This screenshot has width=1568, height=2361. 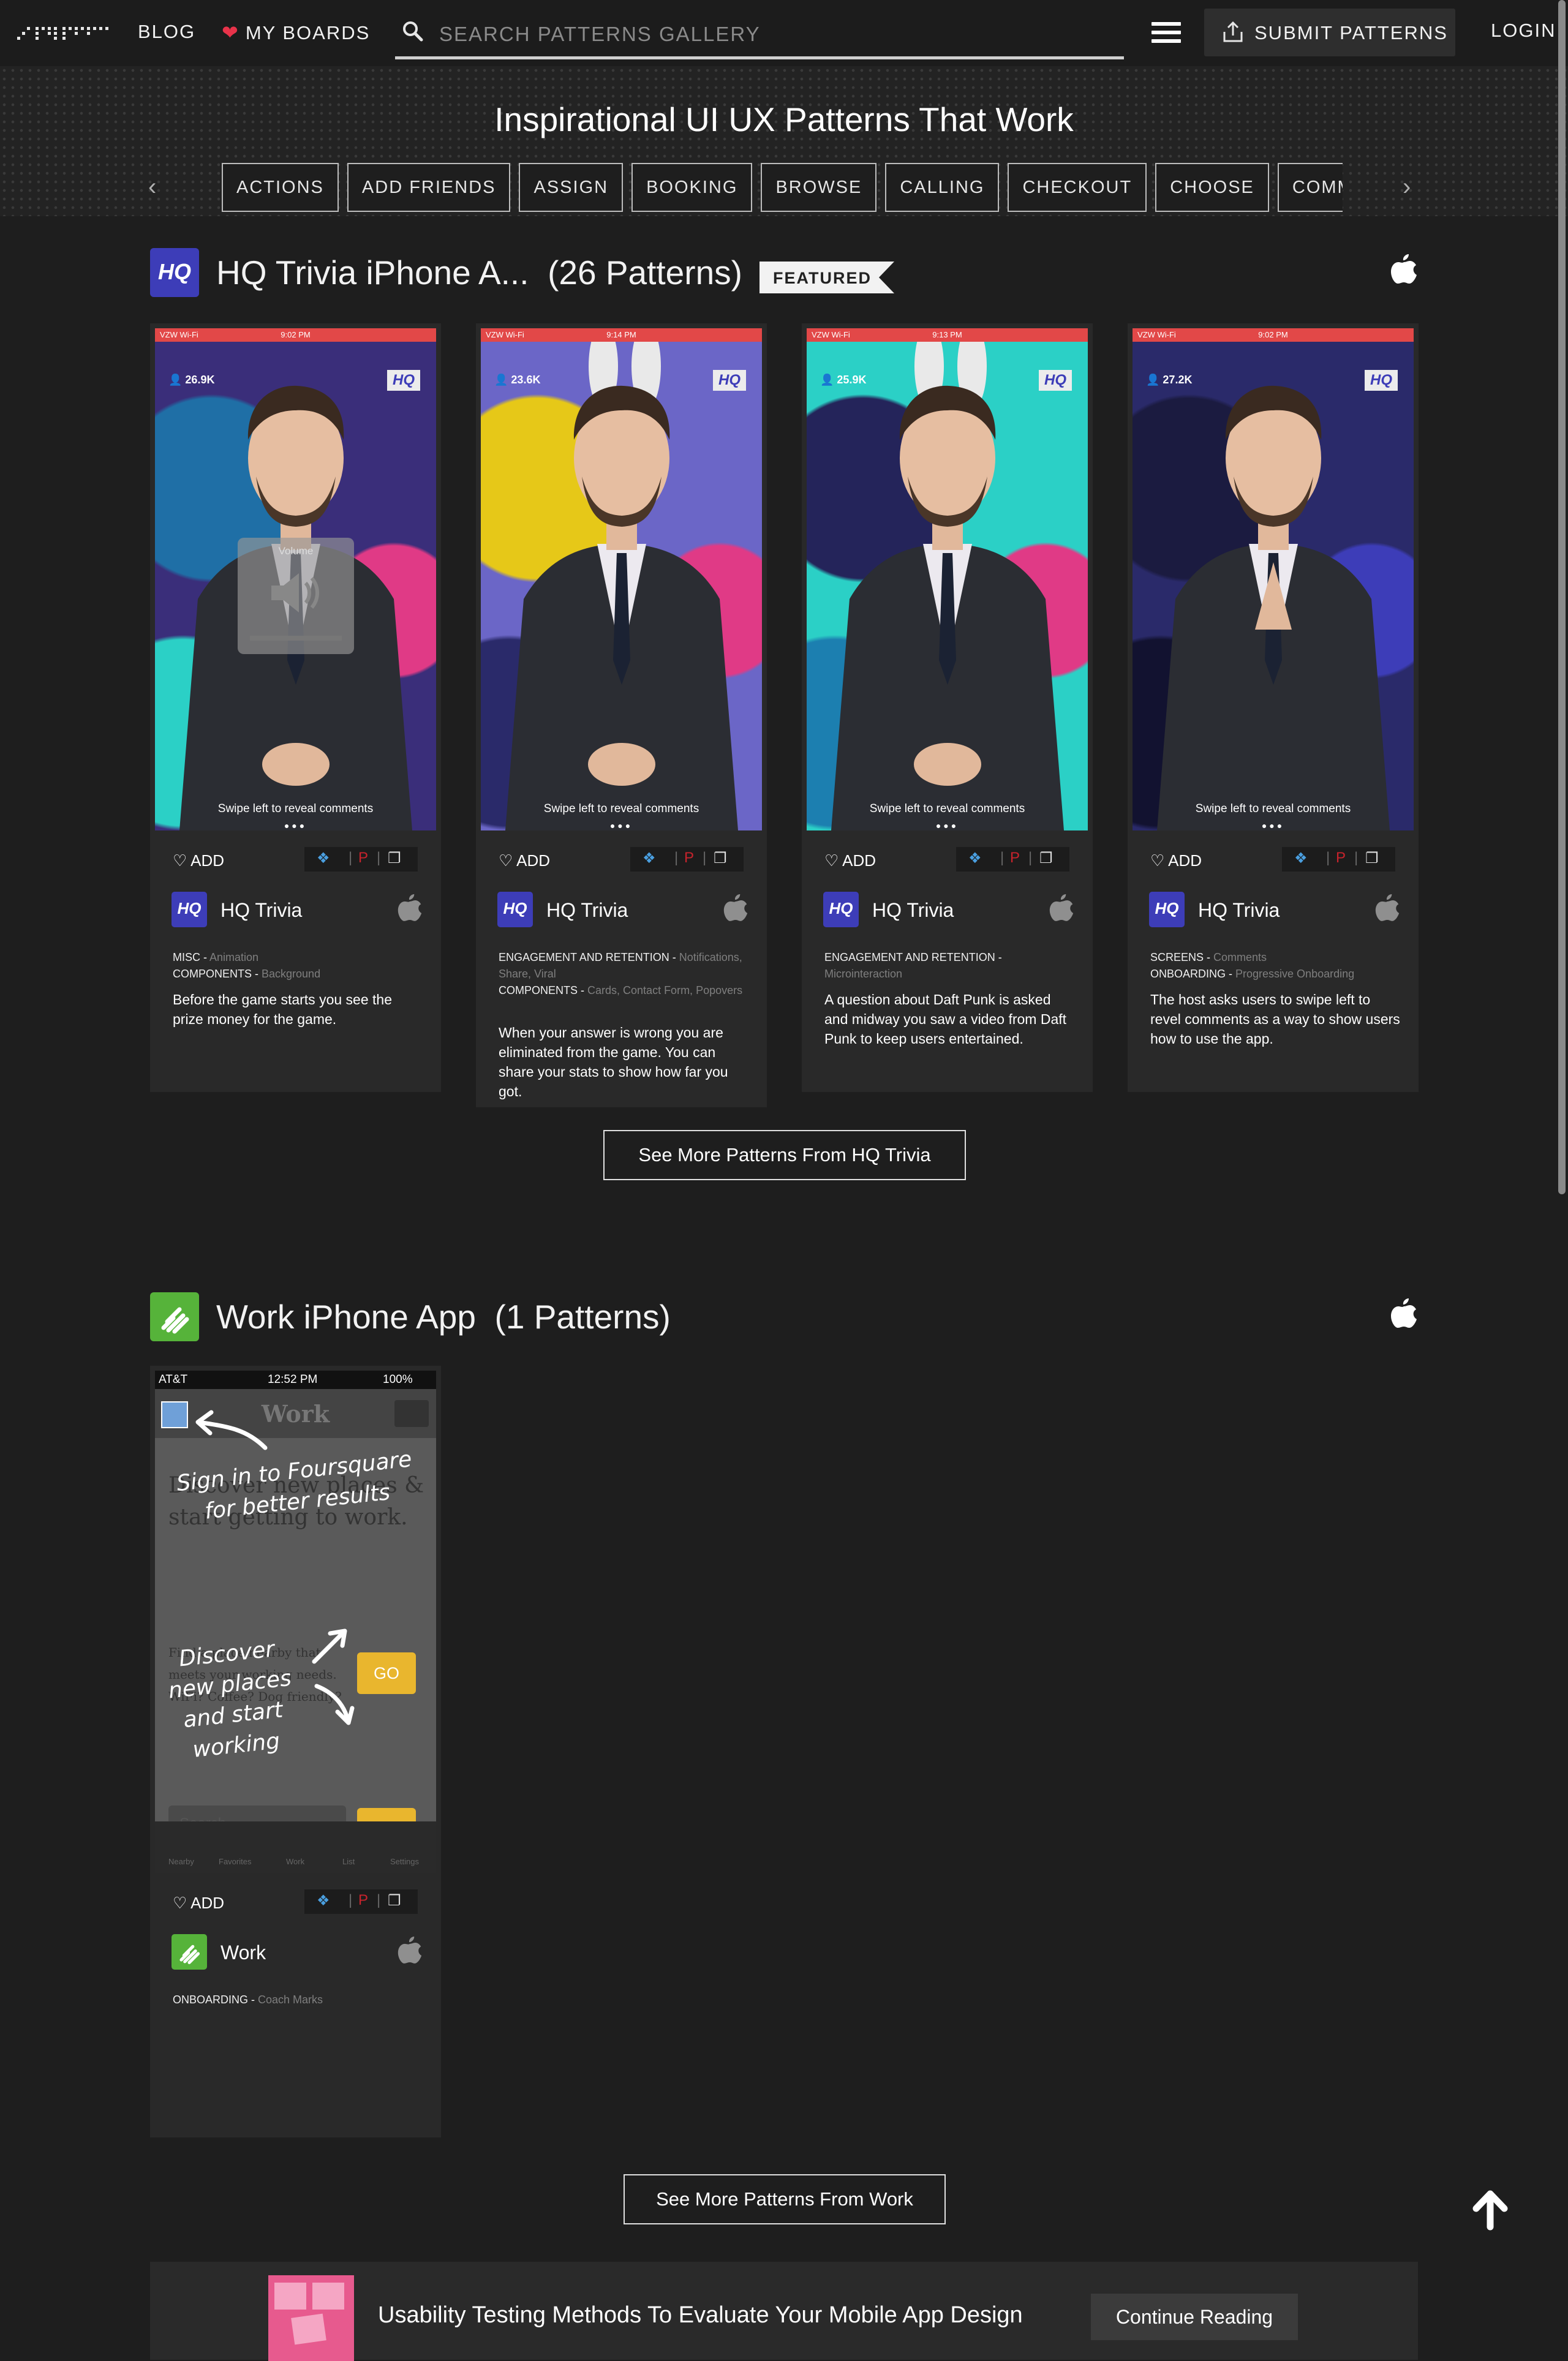 What do you see at coordinates (413, 32) in the screenshot?
I see `search-icon` at bounding box center [413, 32].